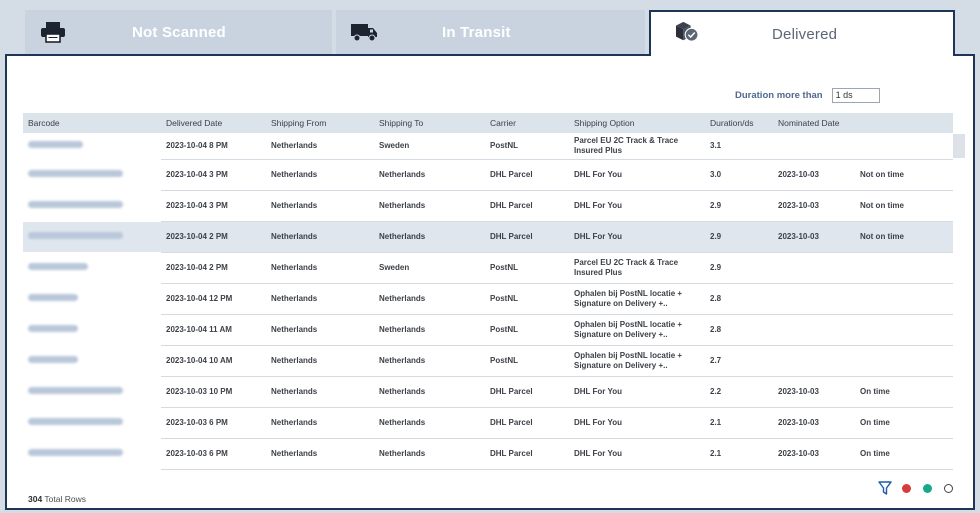 The image size is (980, 513). What do you see at coordinates (476, 32) in the screenshot?
I see `tab-label: In Transit` at bounding box center [476, 32].